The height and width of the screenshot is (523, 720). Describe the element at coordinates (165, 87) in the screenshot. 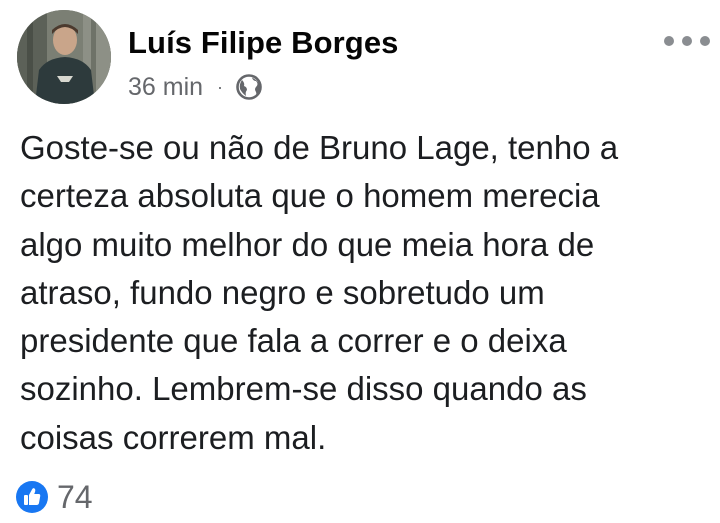

I see `post-timestamp: 36 min` at that location.